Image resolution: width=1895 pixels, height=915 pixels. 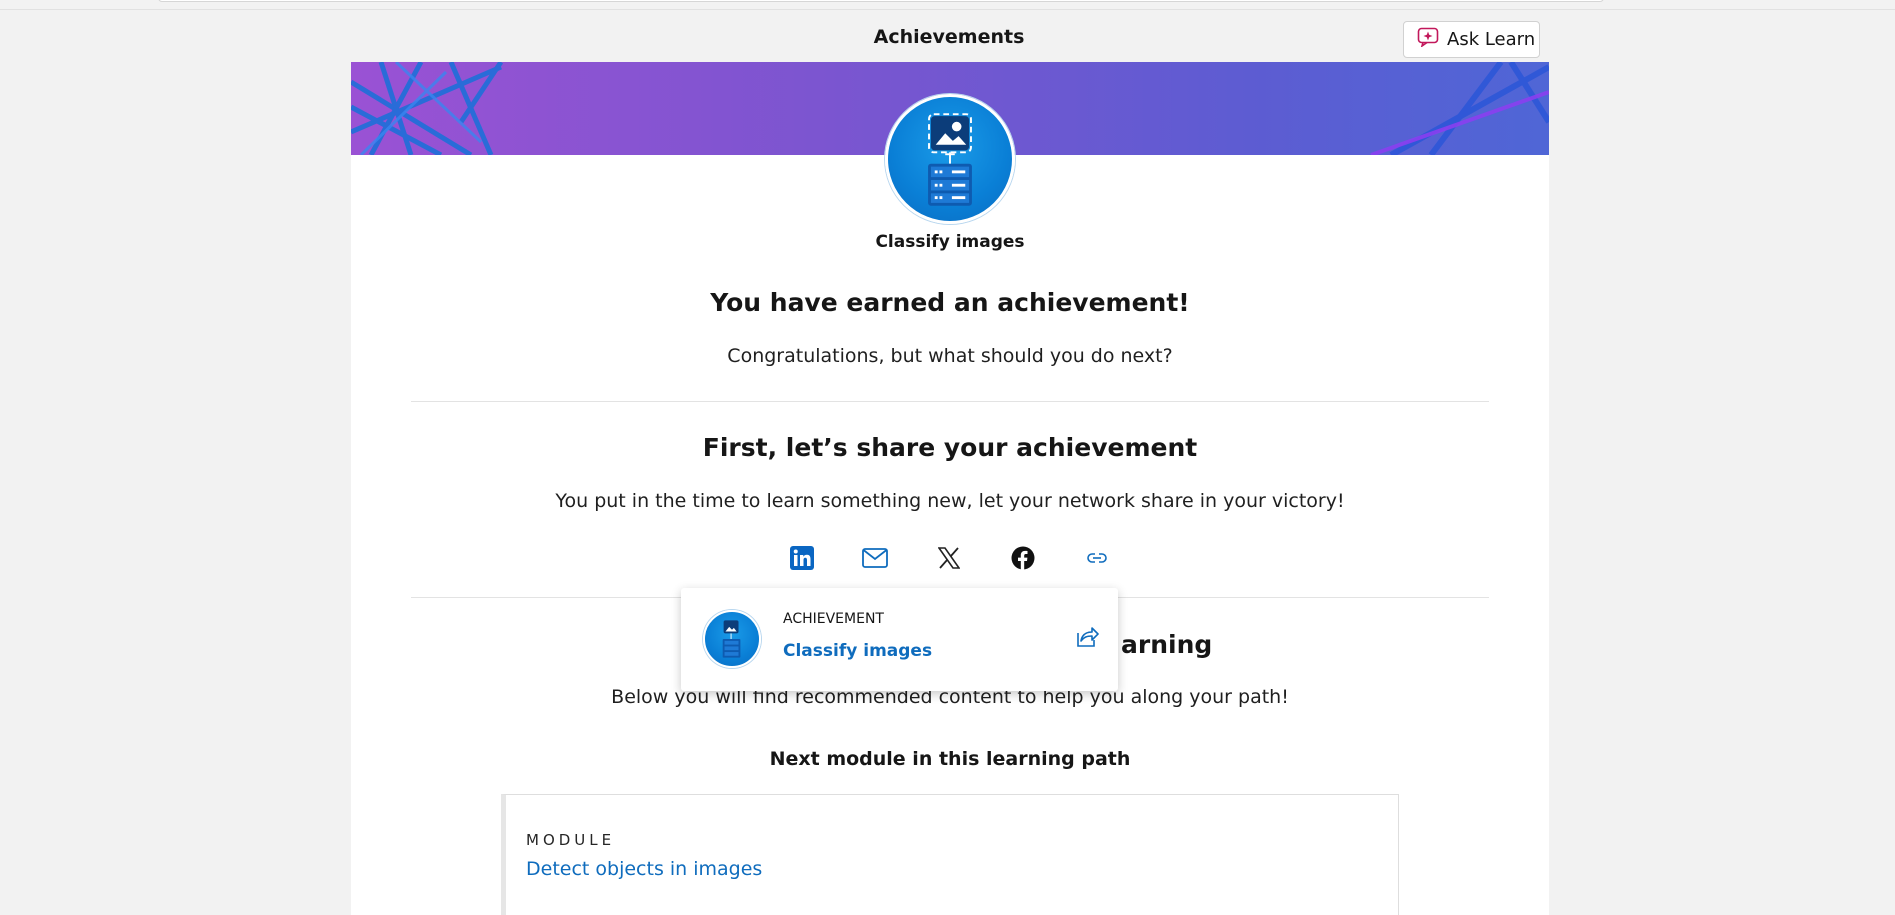 What do you see at coordinates (950, 242) in the screenshot?
I see `achievement-name: Classify images` at bounding box center [950, 242].